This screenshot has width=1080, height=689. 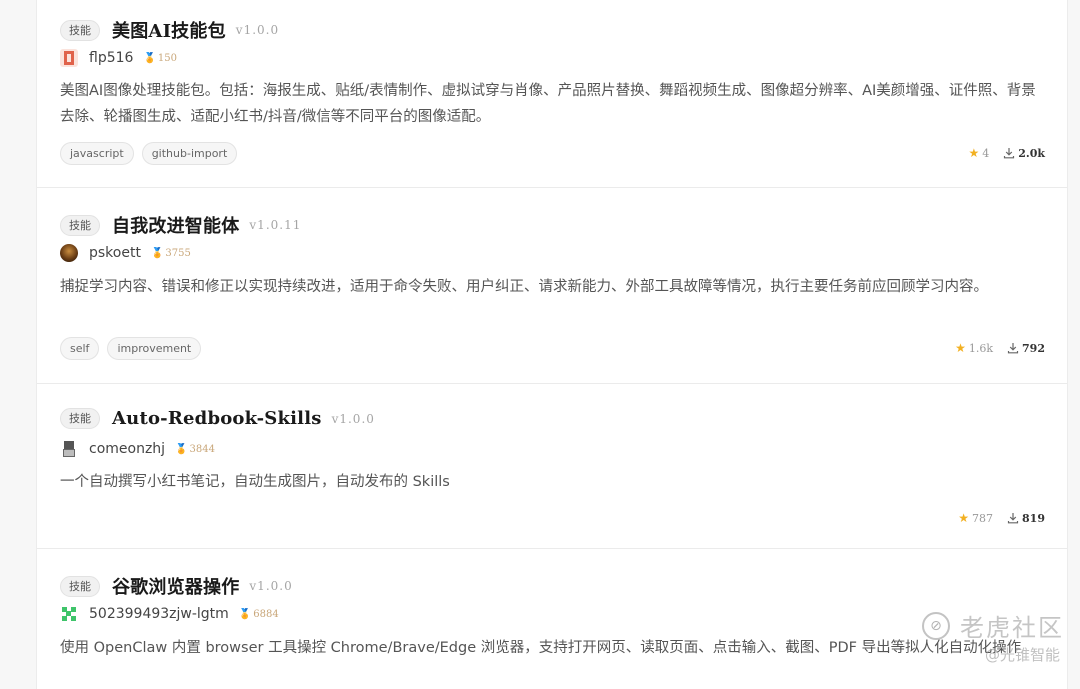 What do you see at coordinates (167, 58) in the screenshot?
I see `author-reputation: 150` at bounding box center [167, 58].